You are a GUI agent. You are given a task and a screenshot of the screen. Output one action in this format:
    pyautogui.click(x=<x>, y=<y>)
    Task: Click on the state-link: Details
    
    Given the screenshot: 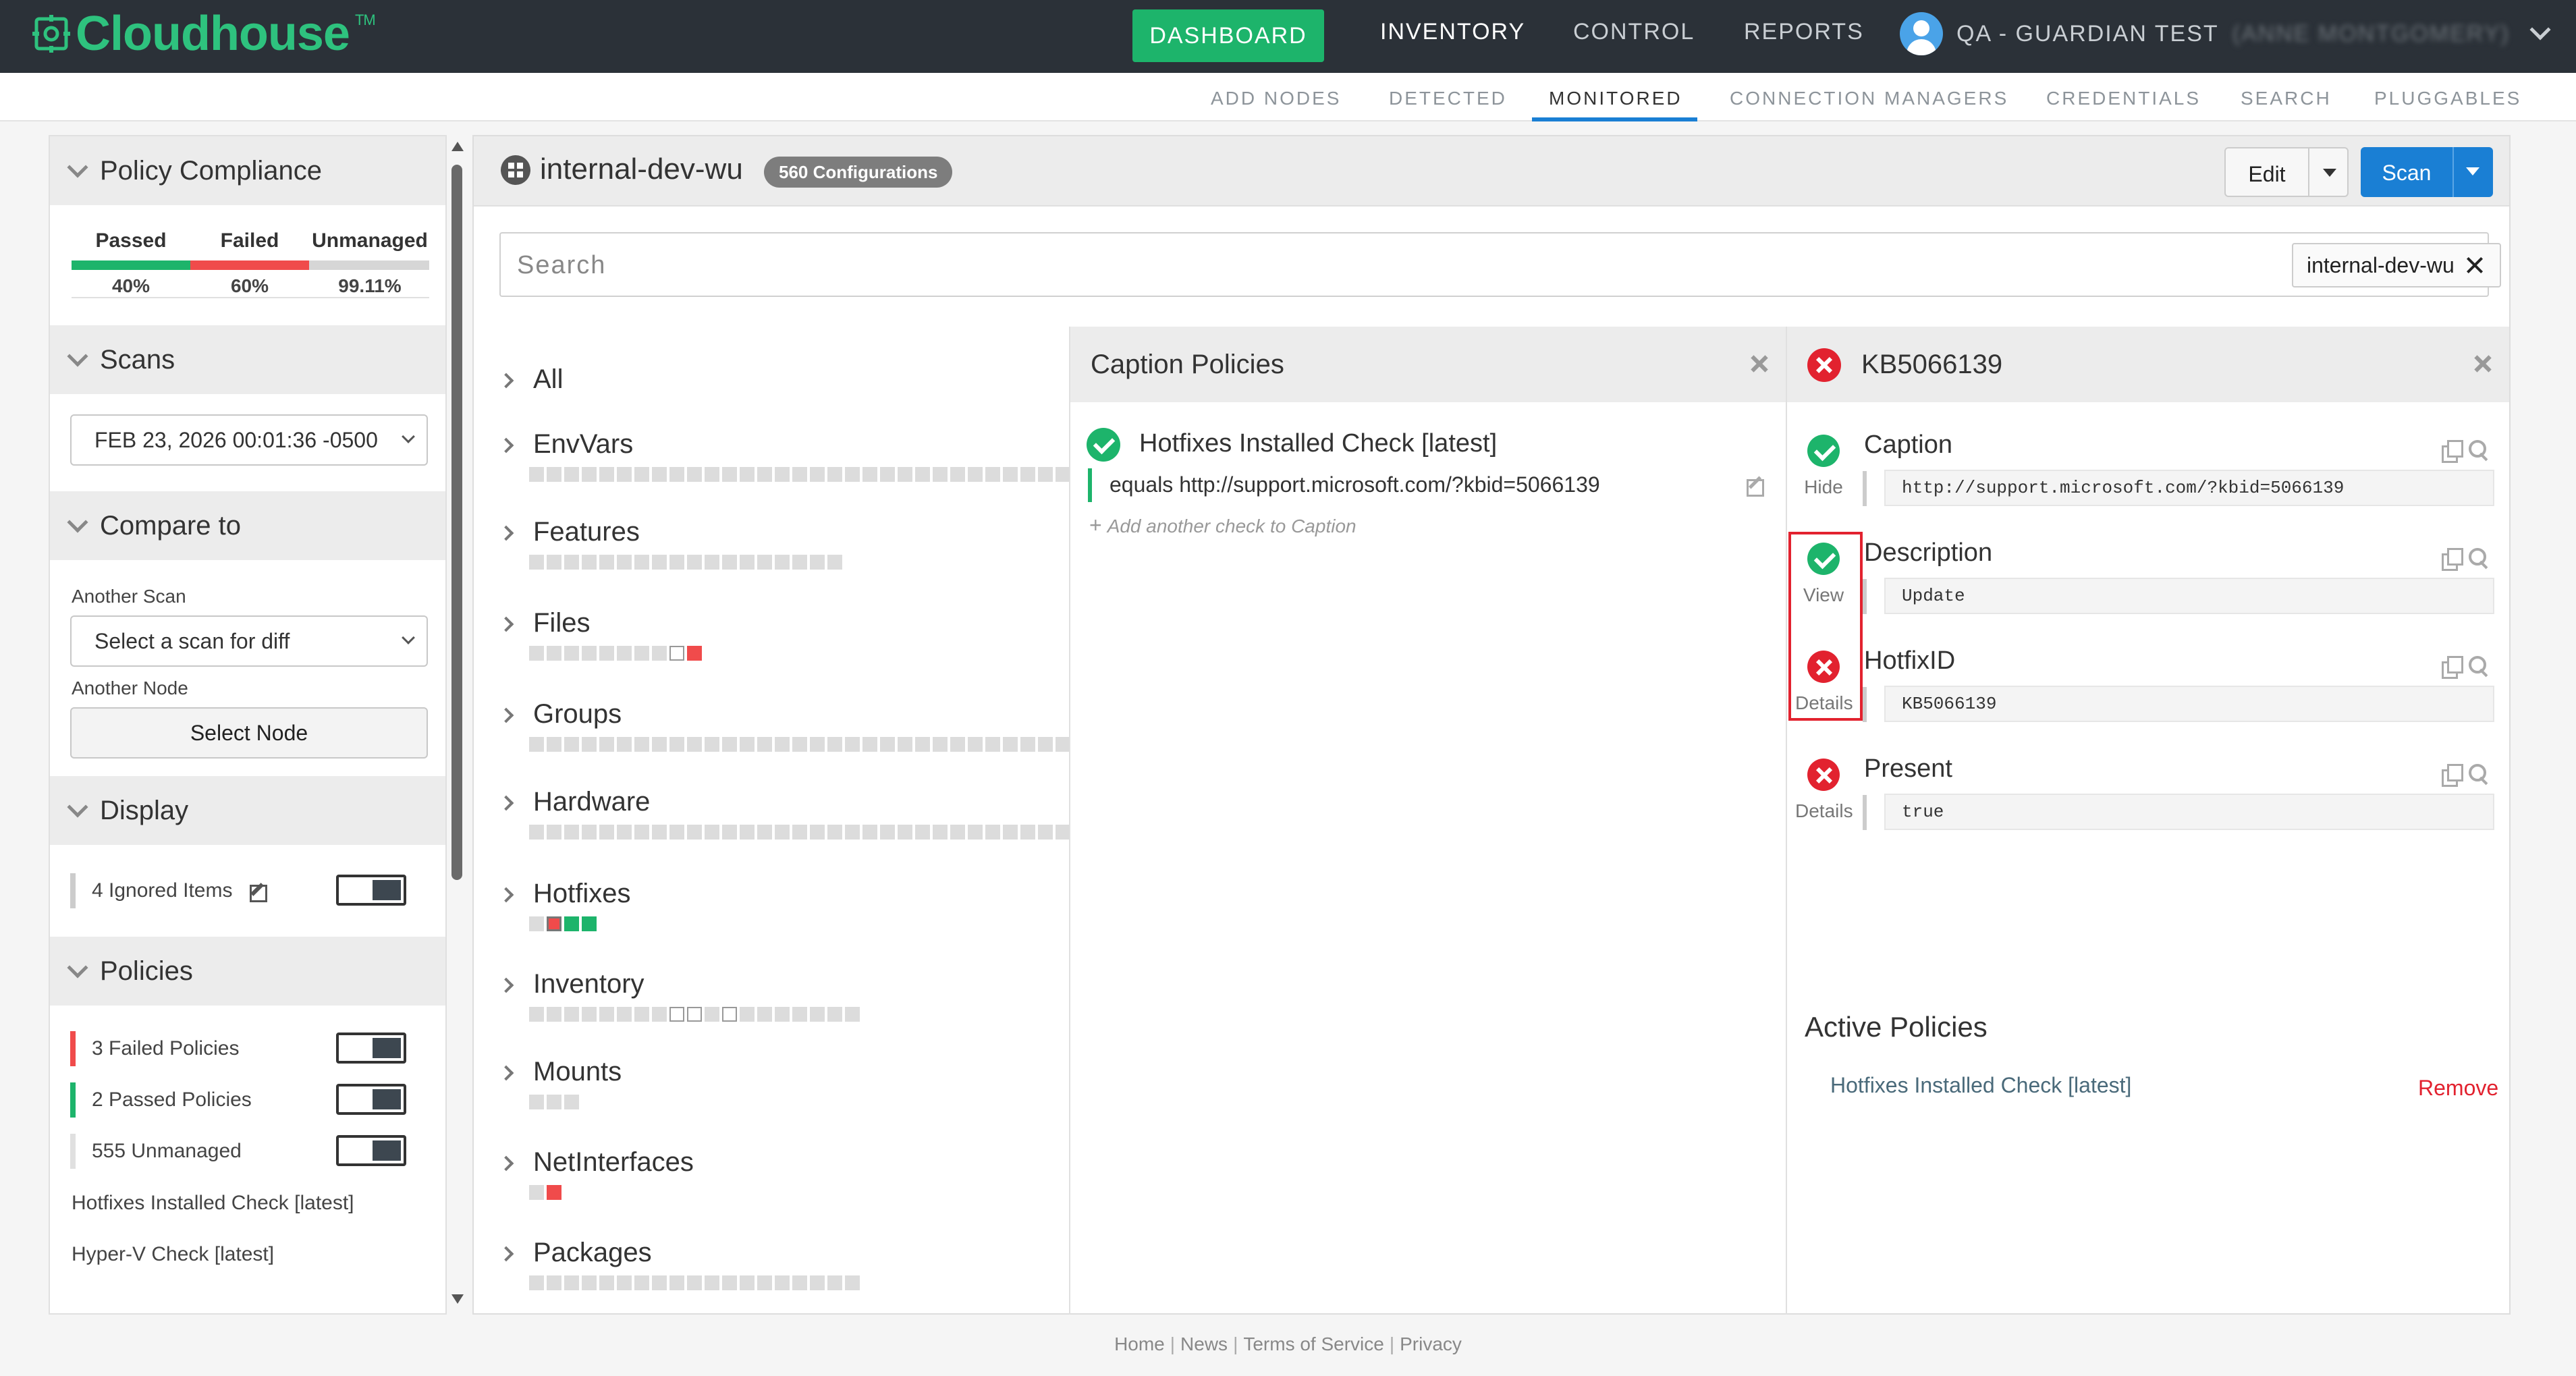 What is the action you would take?
    pyautogui.click(x=1824, y=811)
    